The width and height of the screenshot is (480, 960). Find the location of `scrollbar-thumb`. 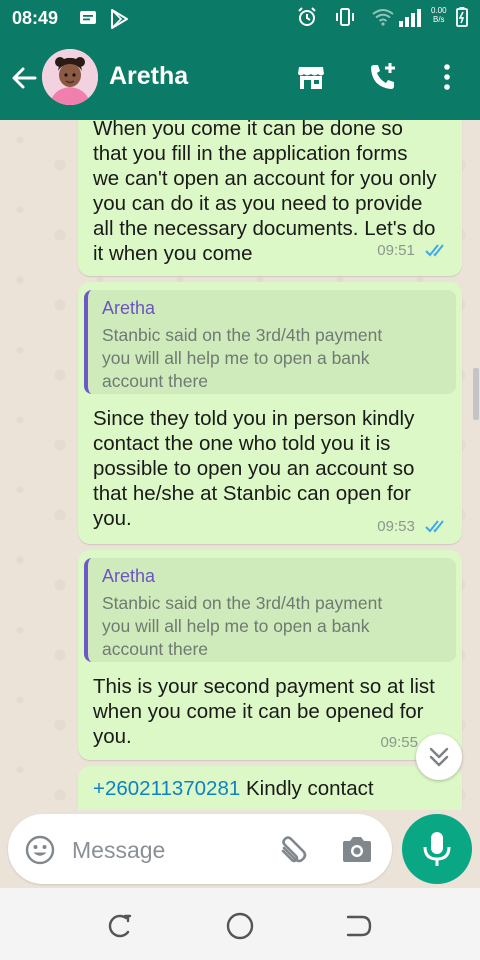

scrollbar-thumb is located at coordinates (476, 394).